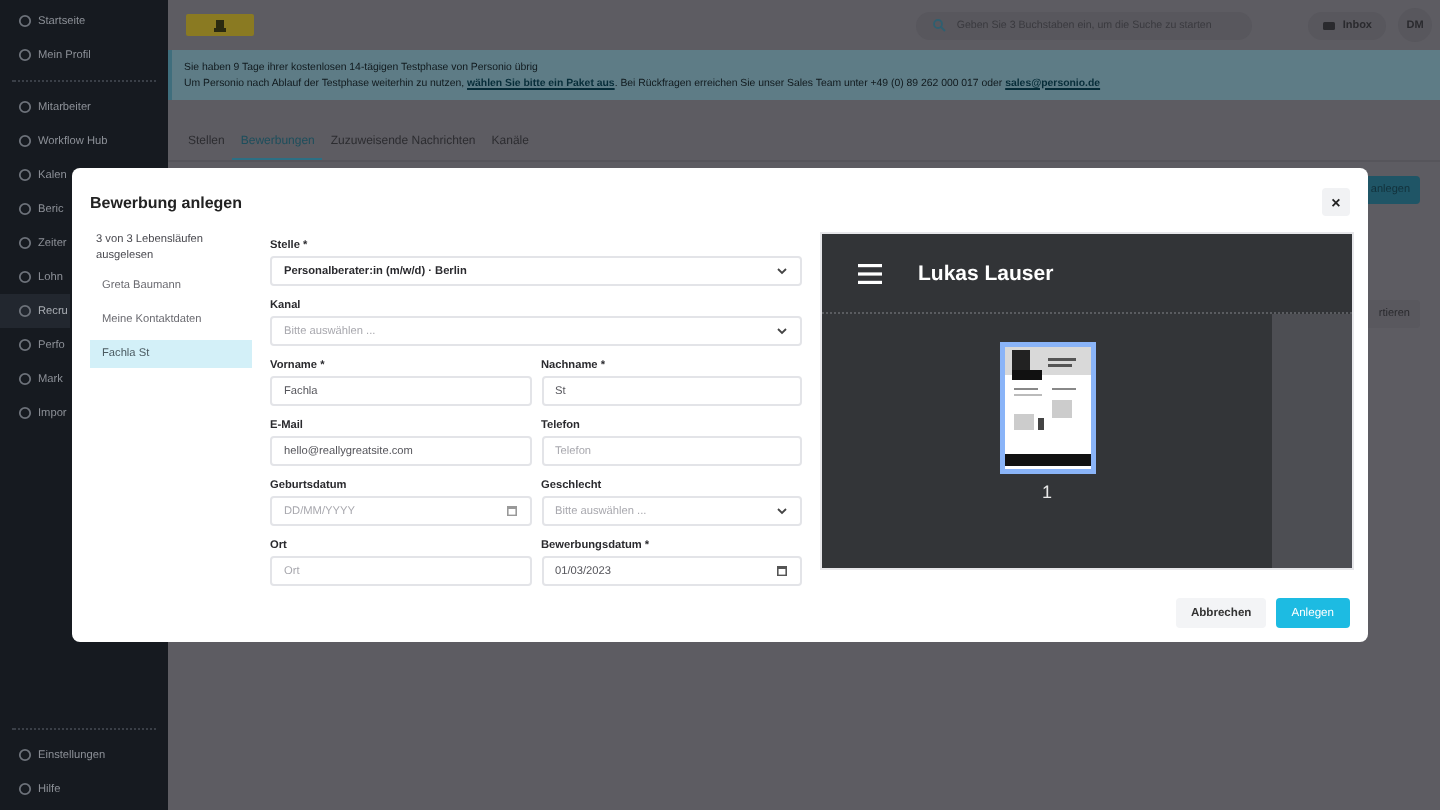 This screenshot has height=810, width=1440. What do you see at coordinates (1329, 25) in the screenshot?
I see `tray-icon` at bounding box center [1329, 25].